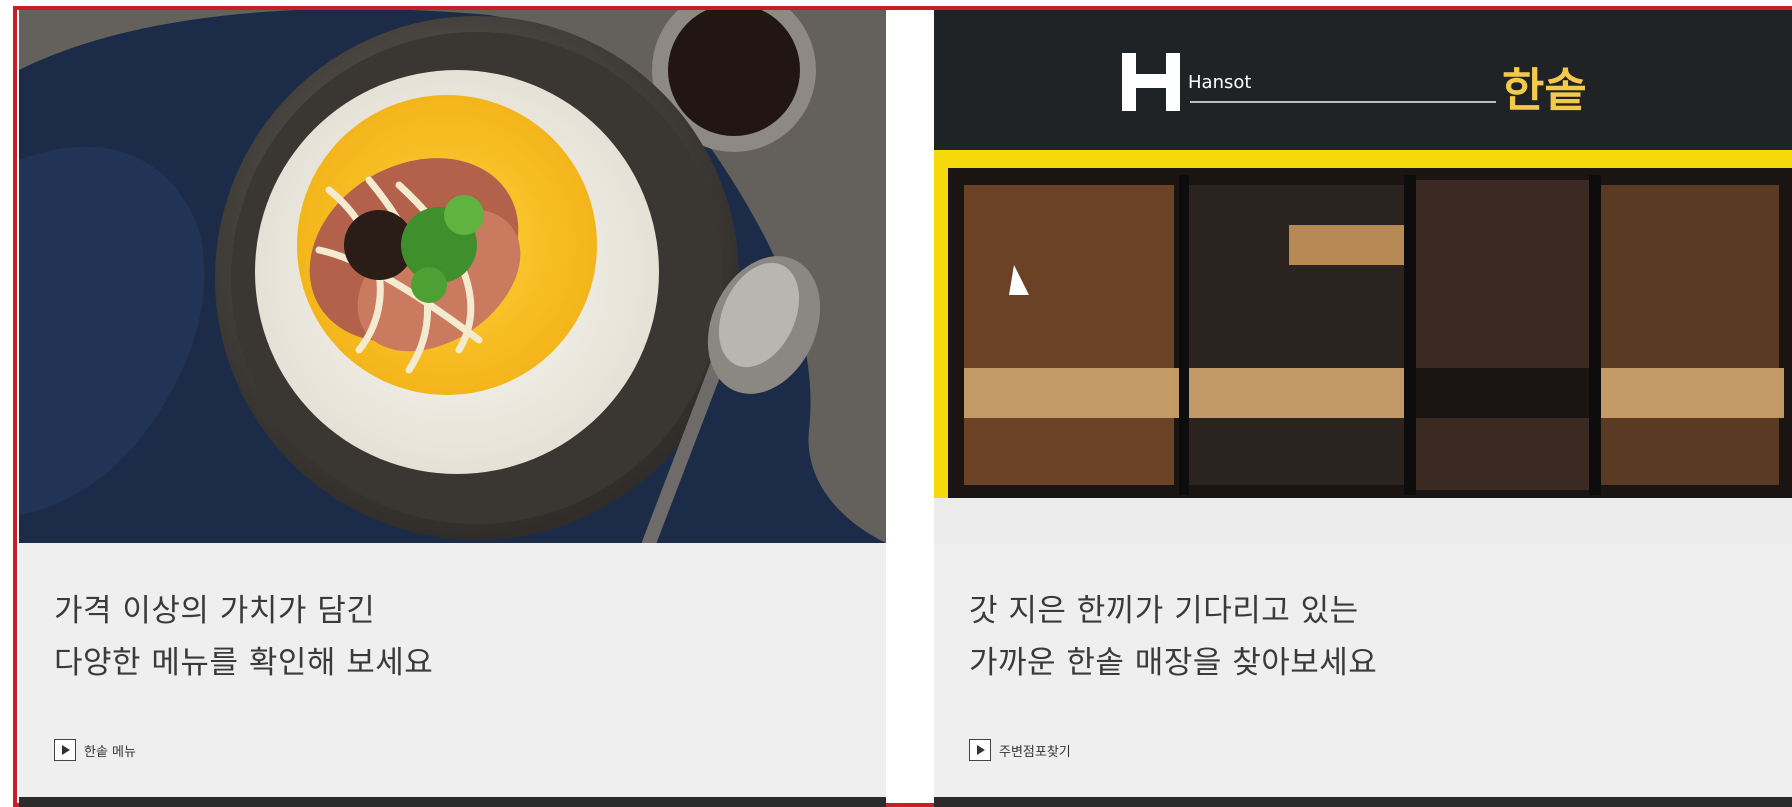 The image size is (1792, 807). What do you see at coordinates (1219, 82) in the screenshot?
I see `store-sign-english: Hansot` at bounding box center [1219, 82].